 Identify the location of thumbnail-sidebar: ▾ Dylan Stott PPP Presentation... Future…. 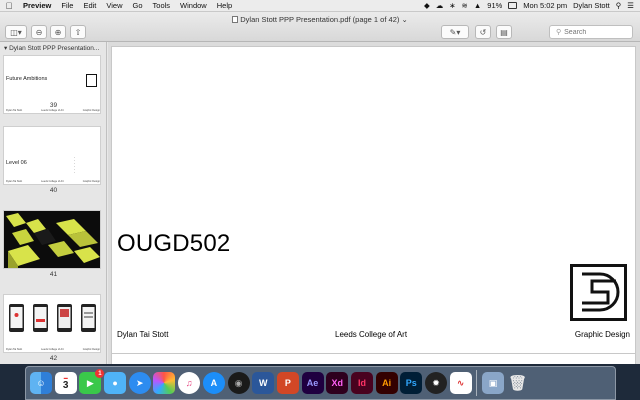
(53, 203).